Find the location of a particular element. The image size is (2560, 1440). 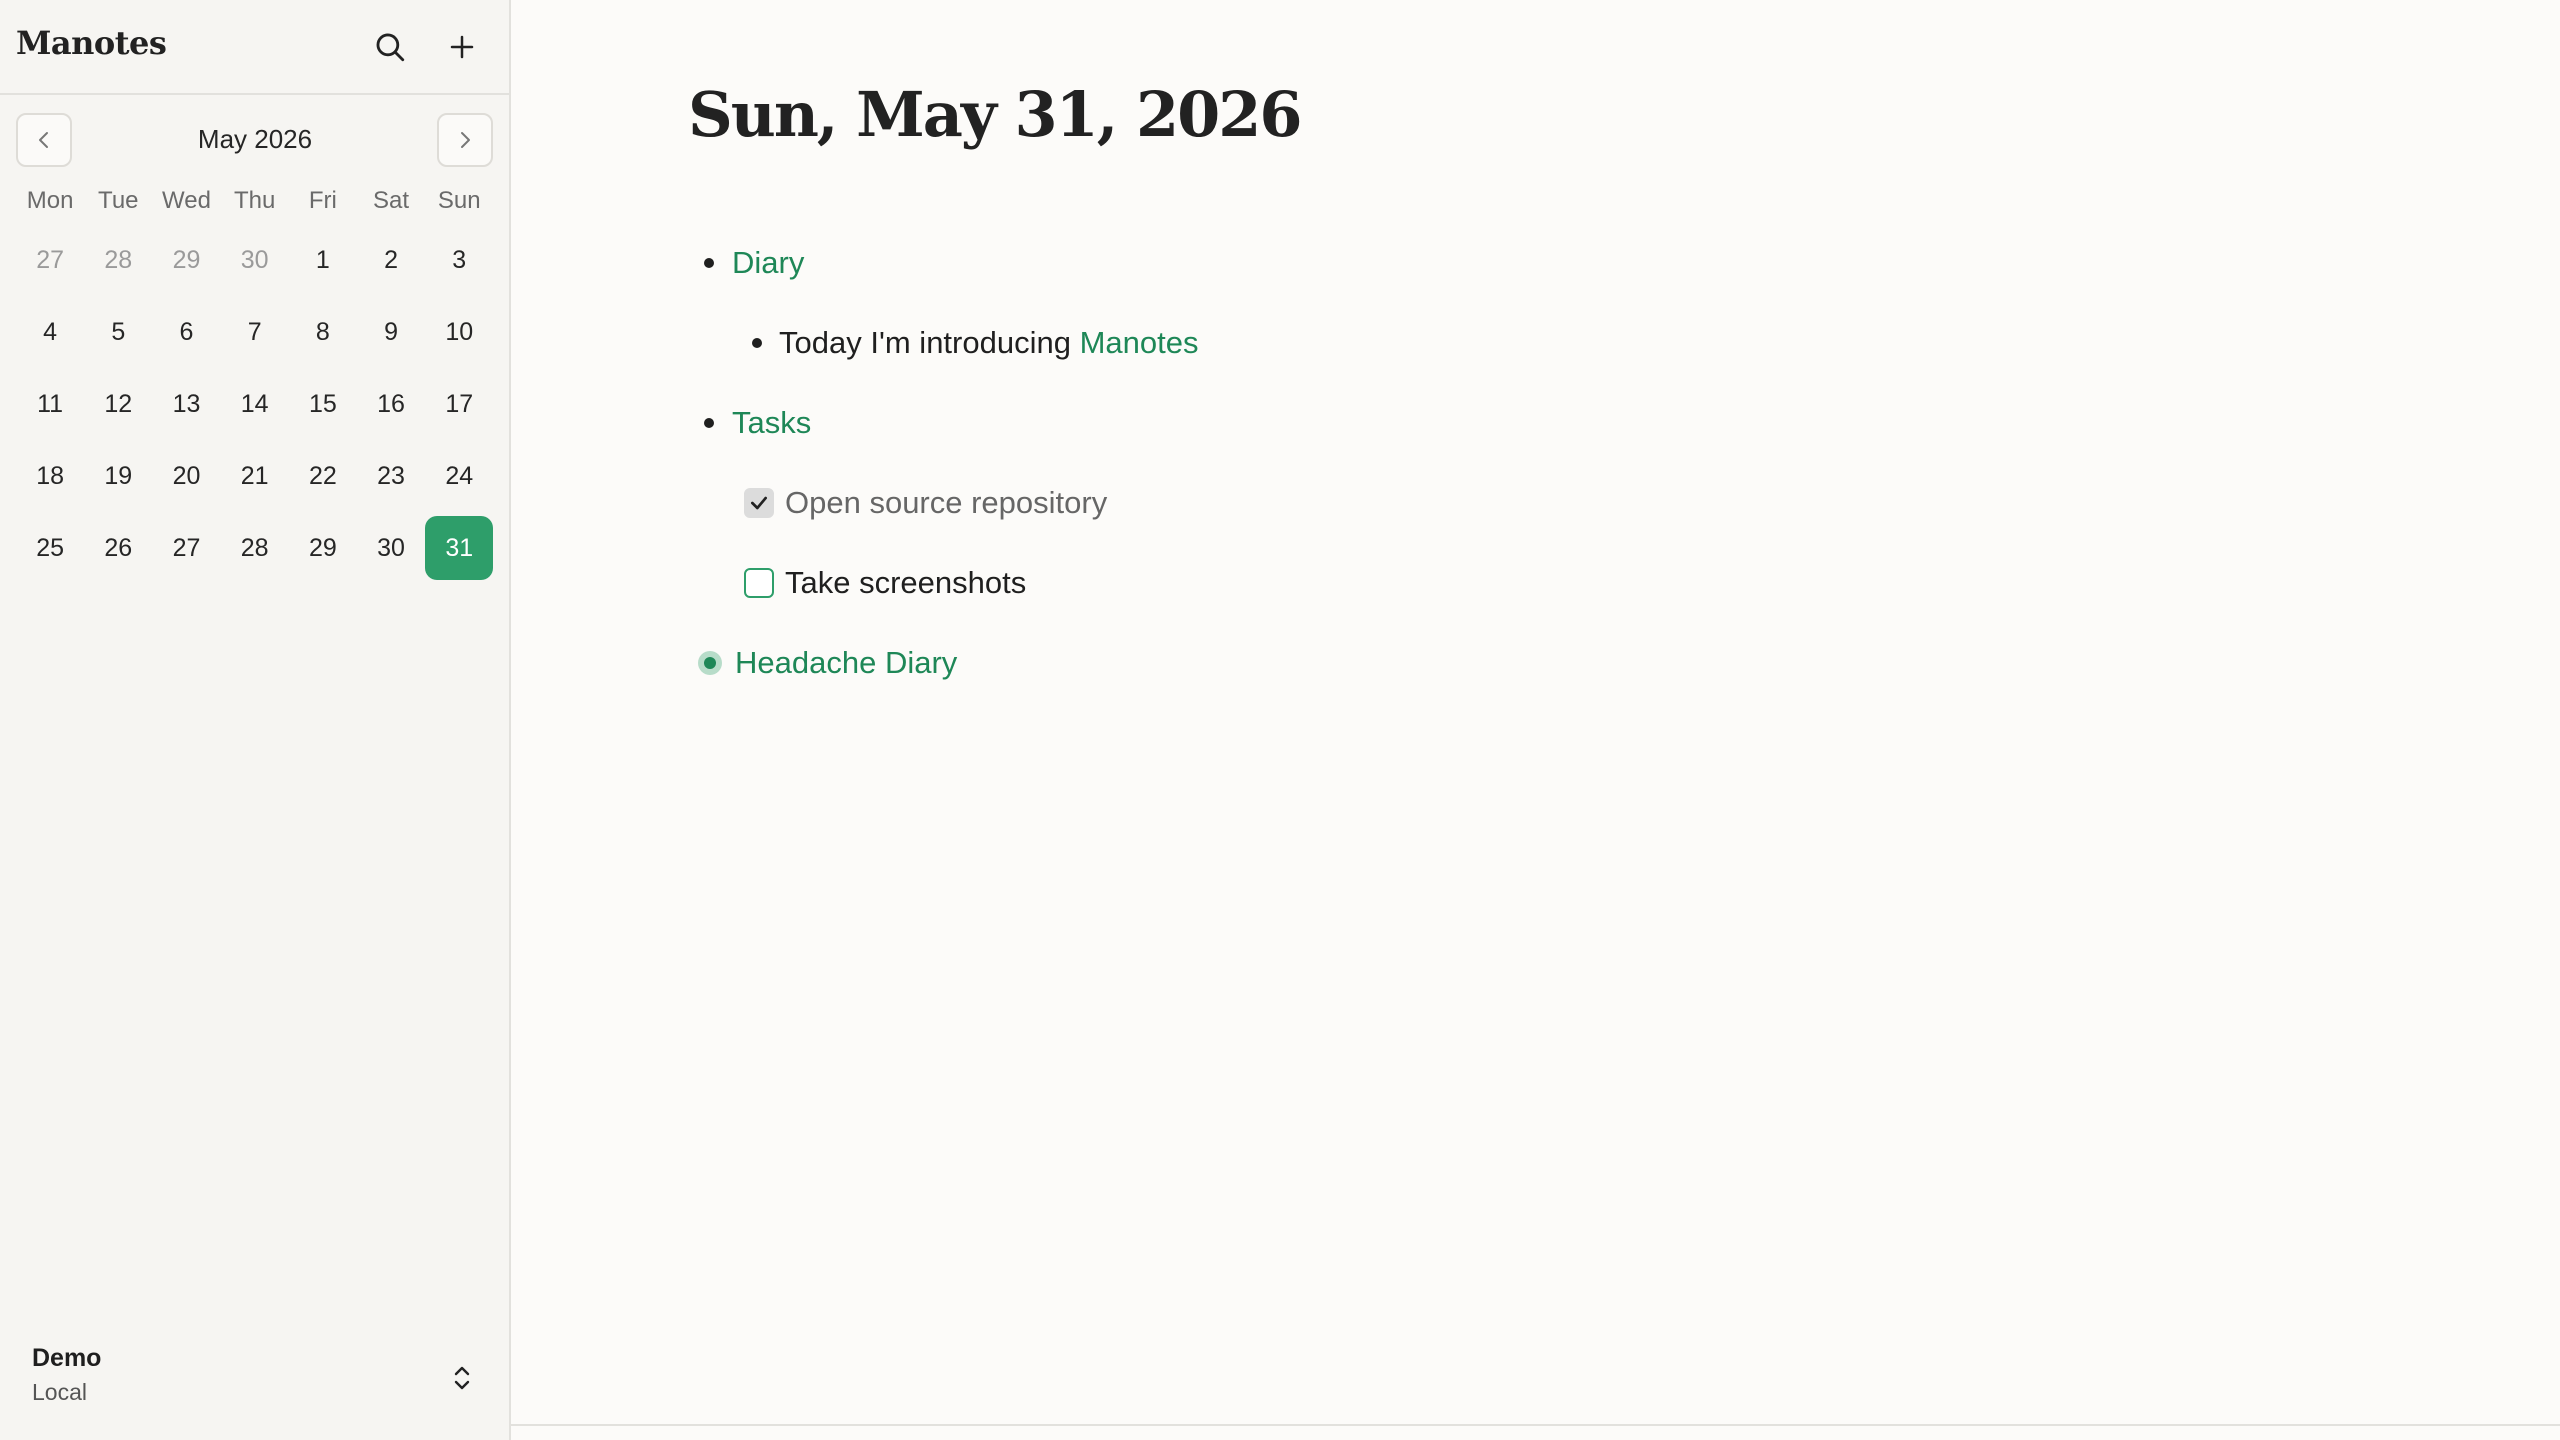

calendar-day-label: 1 is located at coordinates (322, 259).